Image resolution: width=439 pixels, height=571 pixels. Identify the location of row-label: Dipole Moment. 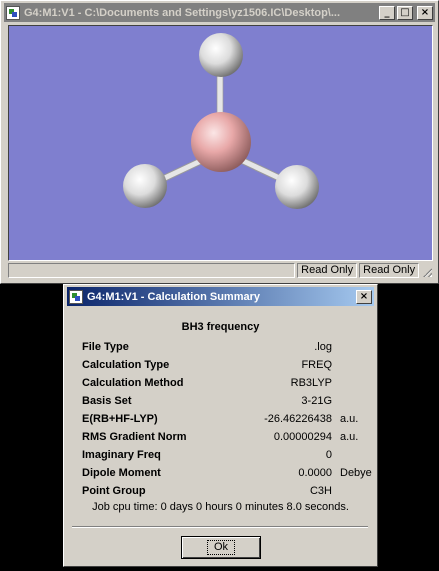
(121, 473).